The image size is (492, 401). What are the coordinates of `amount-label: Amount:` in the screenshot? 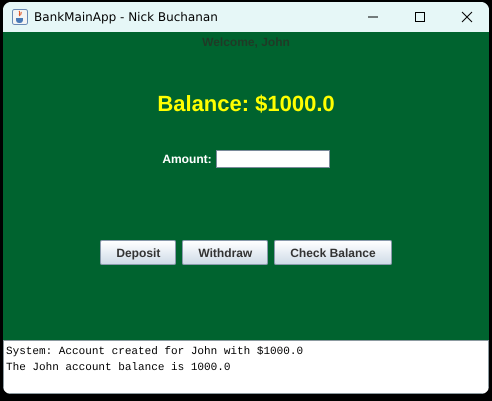 It's located at (187, 159).